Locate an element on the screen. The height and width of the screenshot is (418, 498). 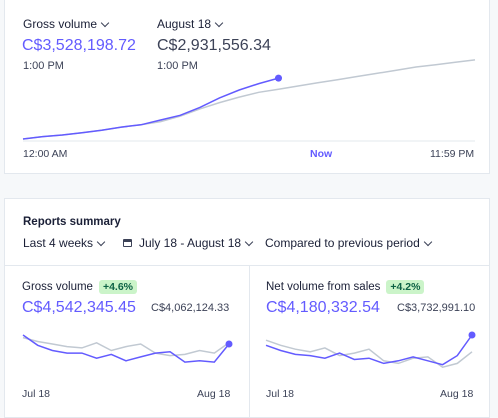
card-title: Net volume from sales is located at coordinates (323, 287).